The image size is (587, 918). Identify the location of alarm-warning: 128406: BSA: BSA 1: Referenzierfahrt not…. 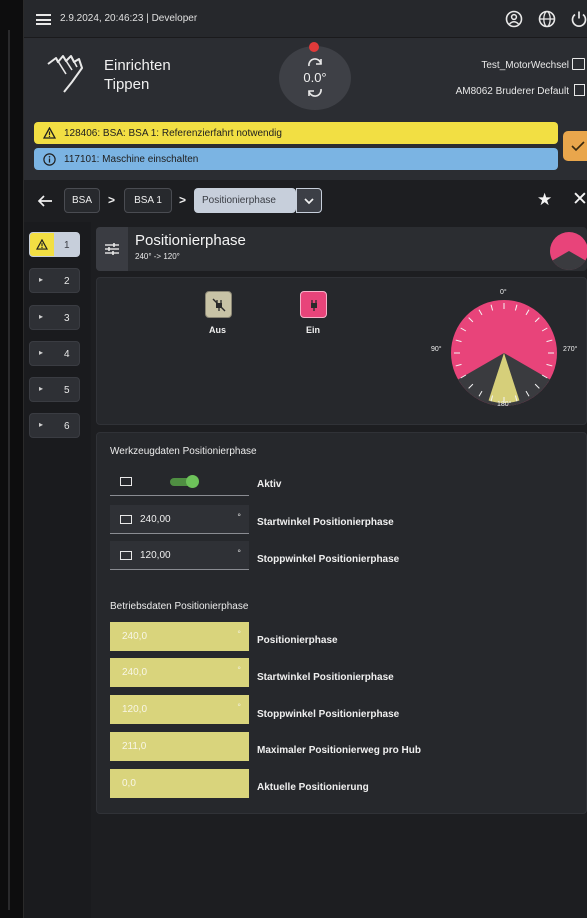
(296, 133).